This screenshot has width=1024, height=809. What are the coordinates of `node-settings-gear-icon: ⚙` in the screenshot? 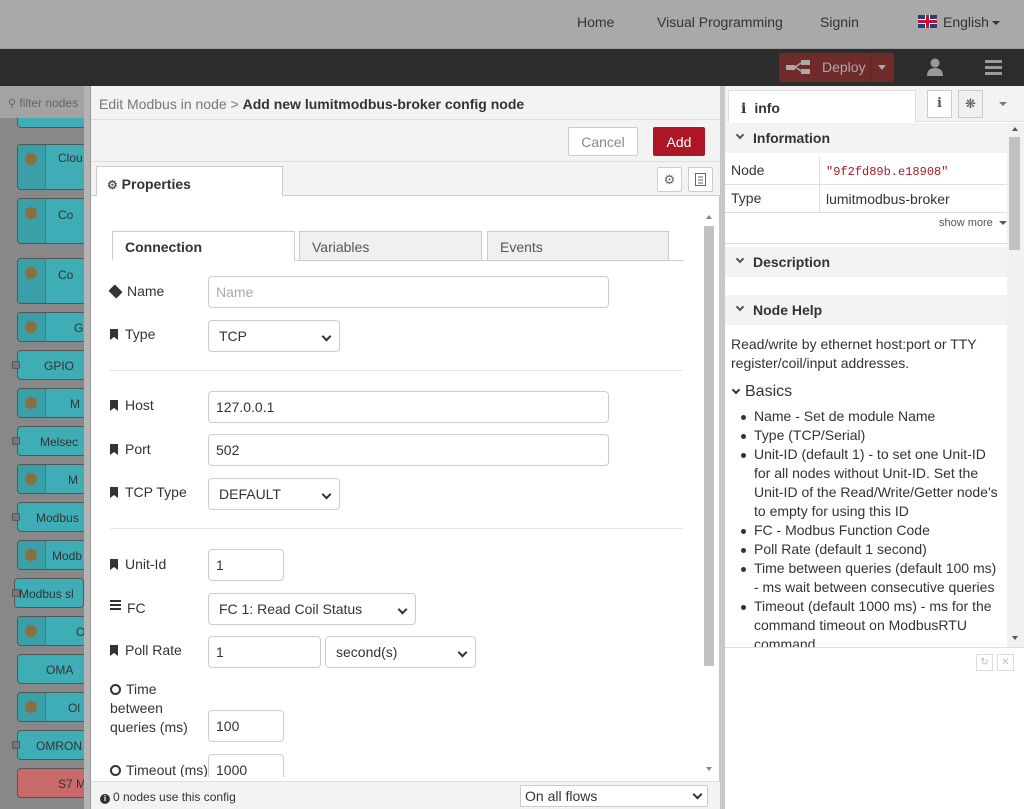 It's located at (669, 179).